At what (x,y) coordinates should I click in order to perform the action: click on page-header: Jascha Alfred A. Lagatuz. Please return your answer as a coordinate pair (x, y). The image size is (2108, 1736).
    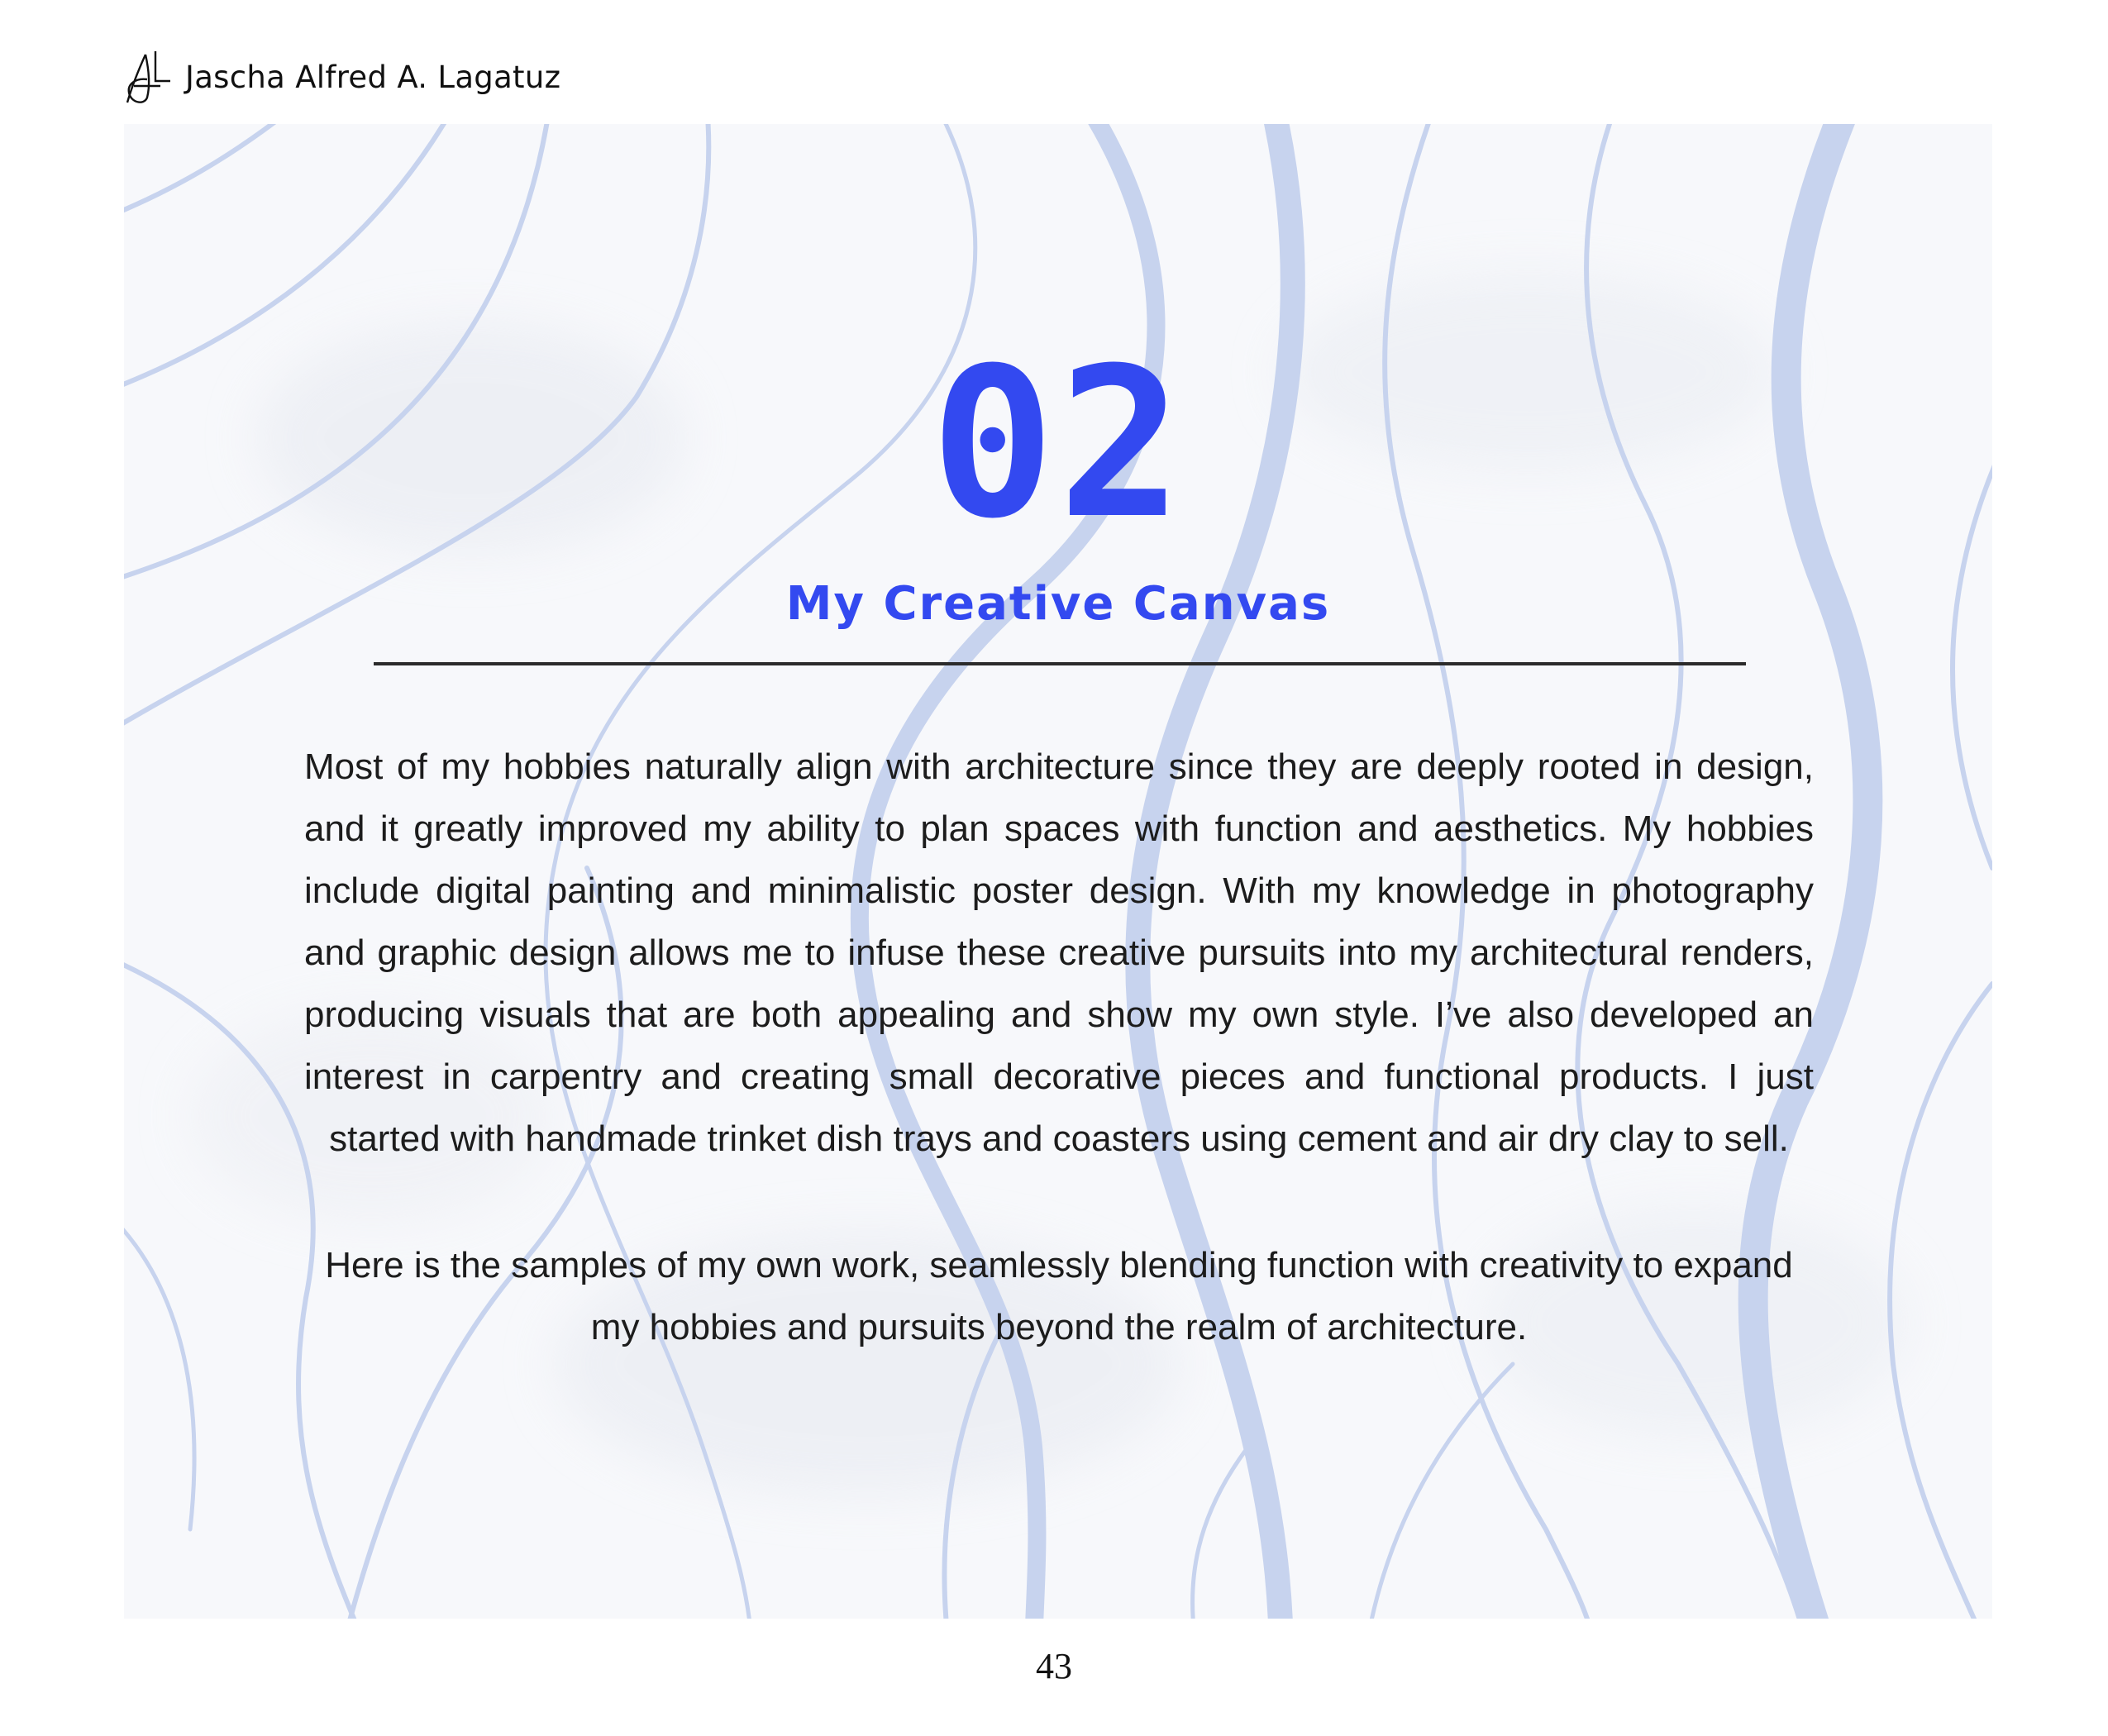
    Looking at the image, I should click on (341, 77).